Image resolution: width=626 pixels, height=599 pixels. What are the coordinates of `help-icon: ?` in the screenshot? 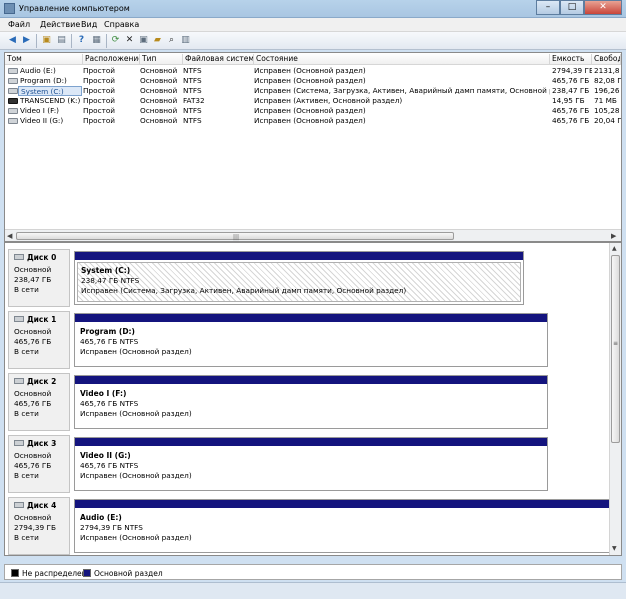 It's located at (81, 40).